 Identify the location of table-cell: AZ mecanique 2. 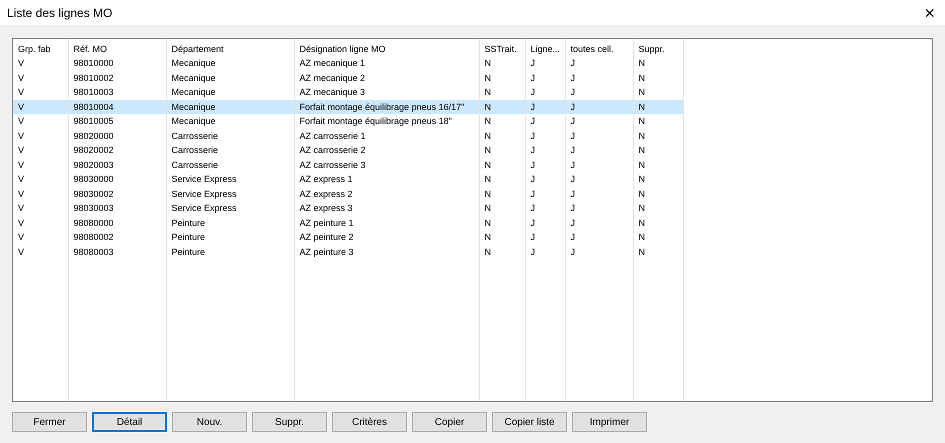
(386, 77).